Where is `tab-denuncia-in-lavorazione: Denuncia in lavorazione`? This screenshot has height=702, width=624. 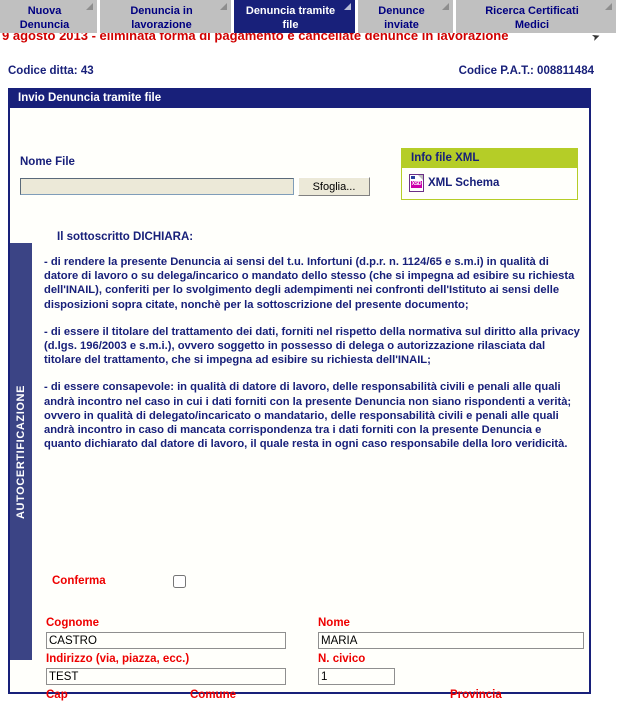
tab-denuncia-in-lavorazione: Denuncia in lavorazione is located at coordinates (166, 16).